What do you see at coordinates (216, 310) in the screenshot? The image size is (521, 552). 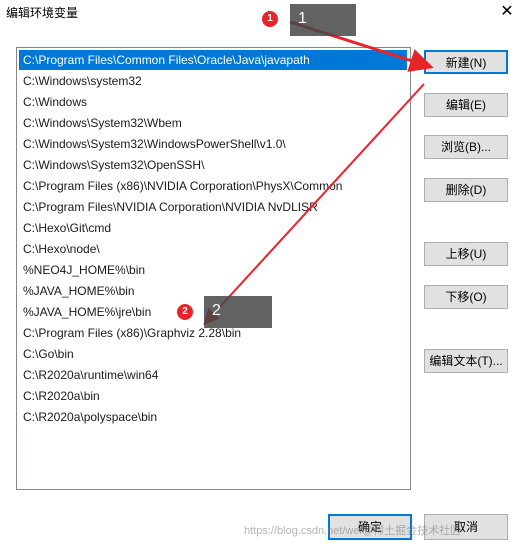 I see `step2-label: 2` at bounding box center [216, 310].